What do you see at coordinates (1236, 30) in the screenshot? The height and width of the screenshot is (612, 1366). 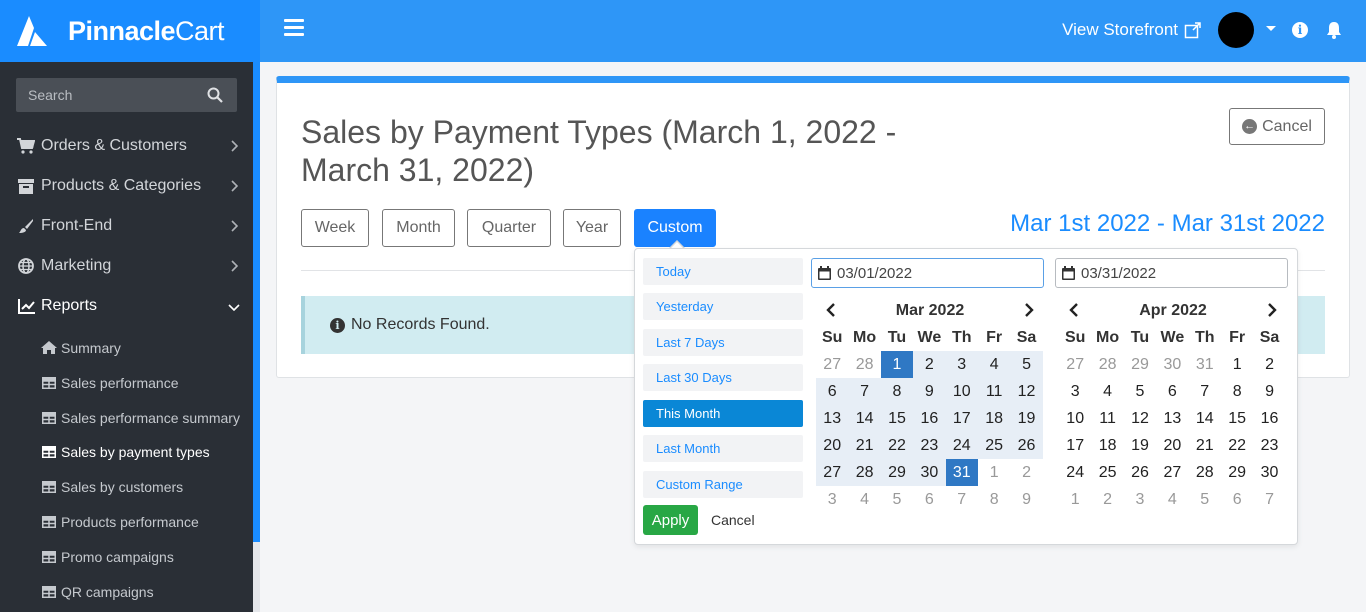 I see `user-avatar` at bounding box center [1236, 30].